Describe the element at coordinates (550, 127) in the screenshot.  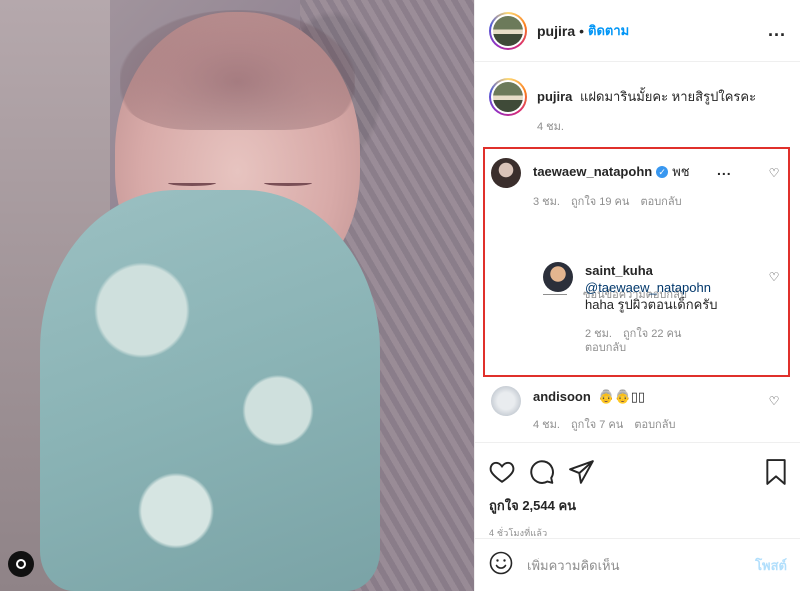
I see `caption-time: 4 ชม.` at that location.